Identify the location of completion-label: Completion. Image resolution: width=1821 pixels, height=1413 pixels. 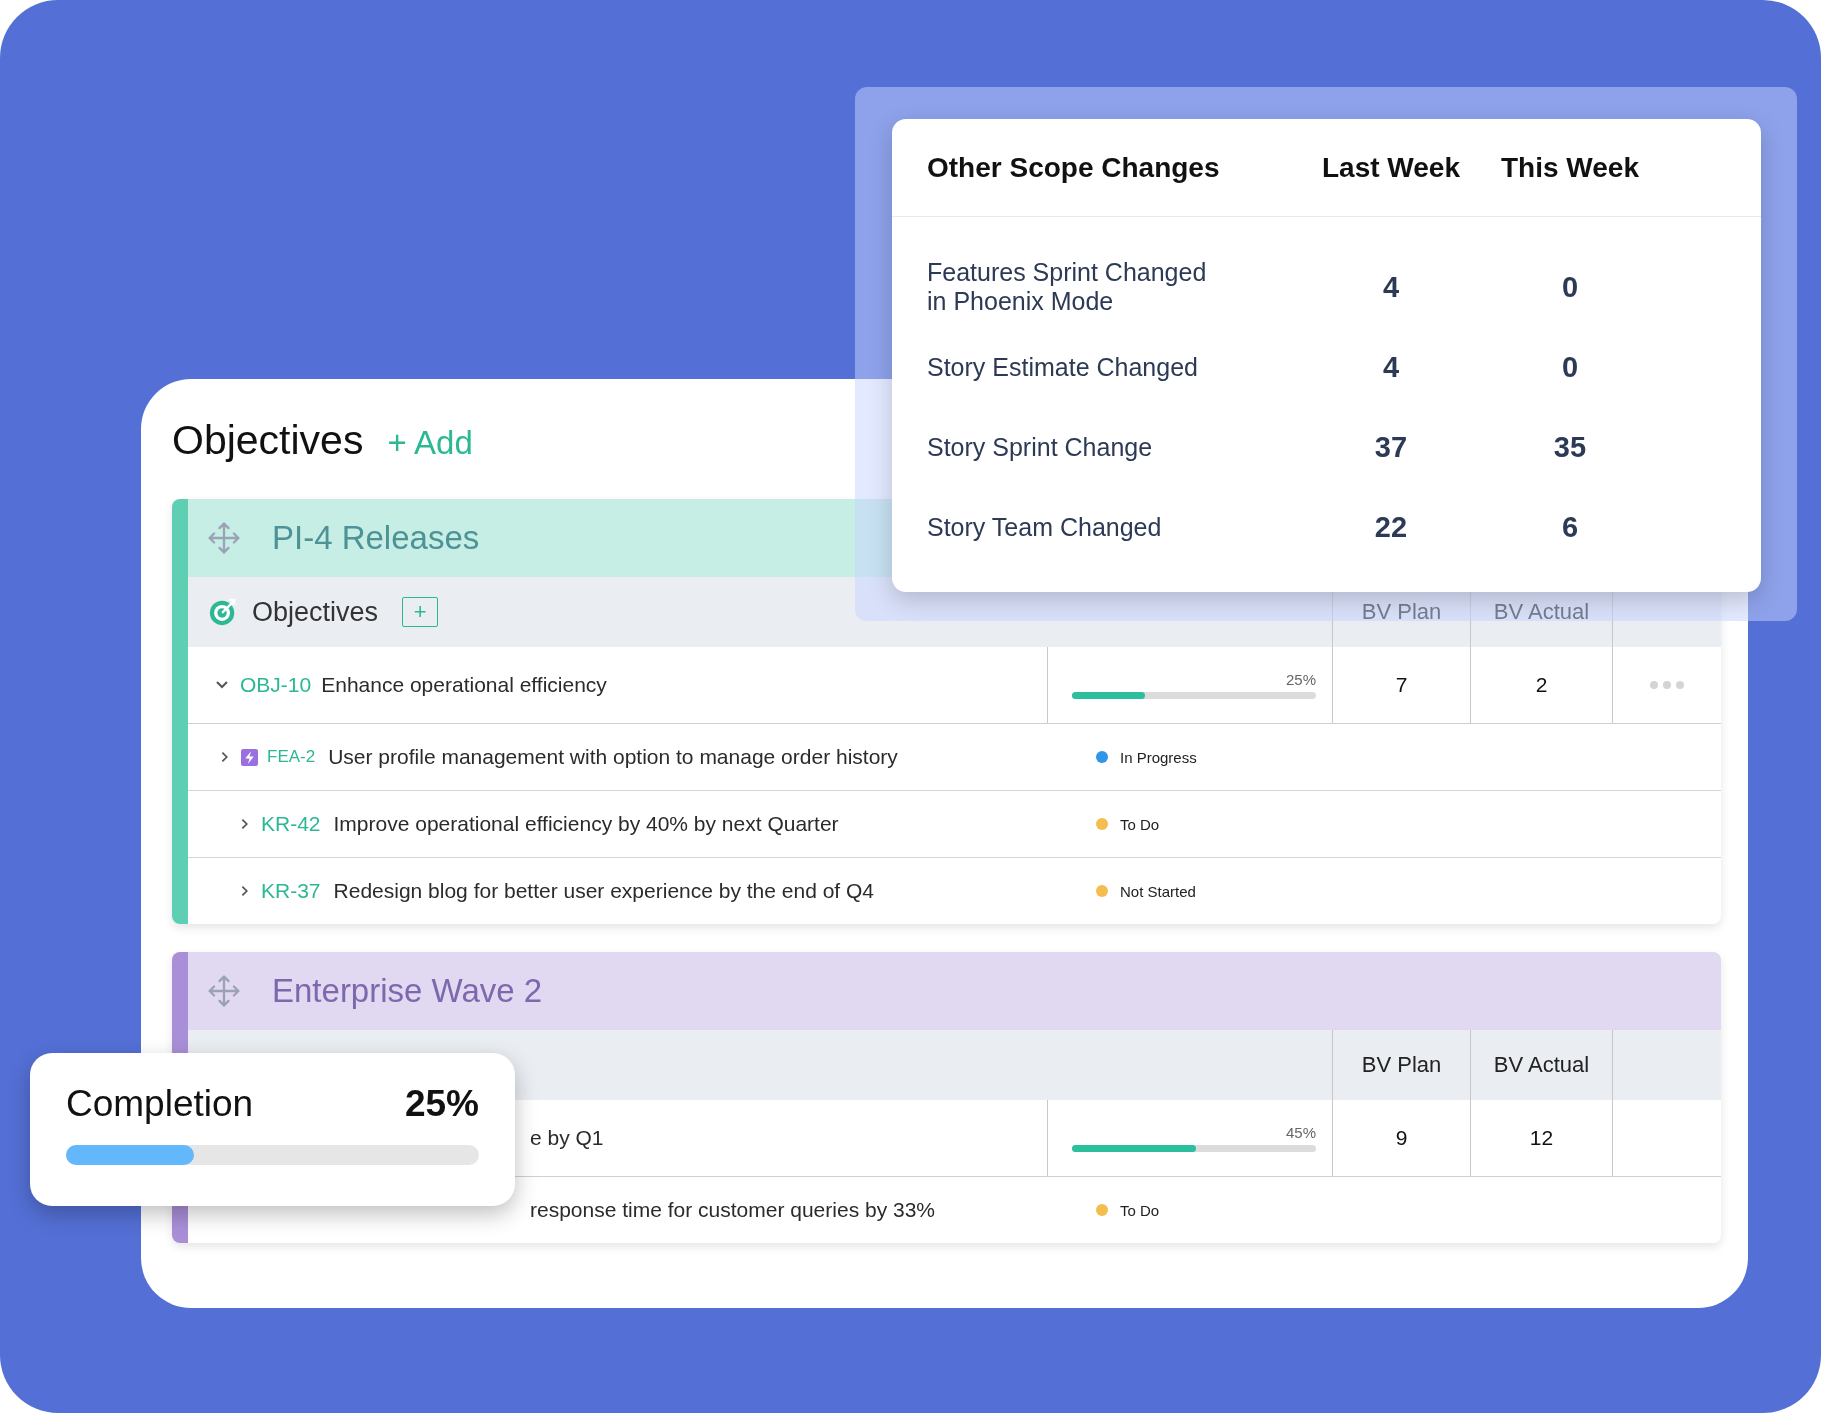
(160, 1104).